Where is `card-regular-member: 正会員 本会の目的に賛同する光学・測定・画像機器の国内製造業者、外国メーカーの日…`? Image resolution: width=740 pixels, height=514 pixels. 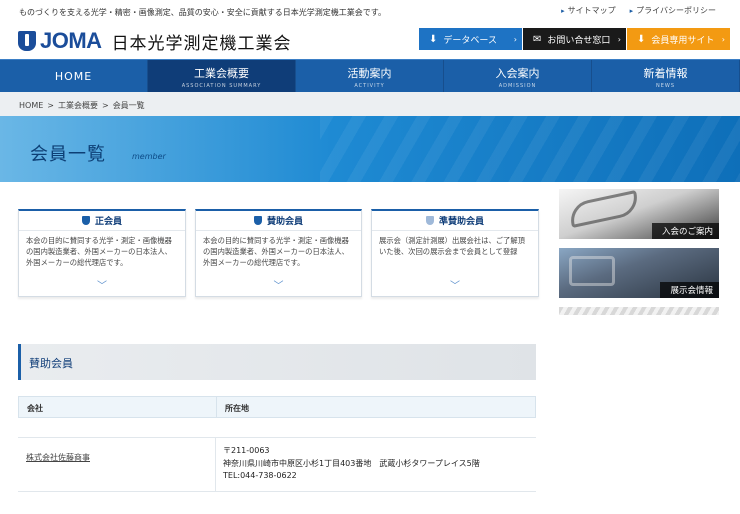
card-regular-member: 正会員 本会の目的に賛同する光学・測定・画像機器の国内製造業者、外国メーカーの日… is located at coordinates (102, 253).